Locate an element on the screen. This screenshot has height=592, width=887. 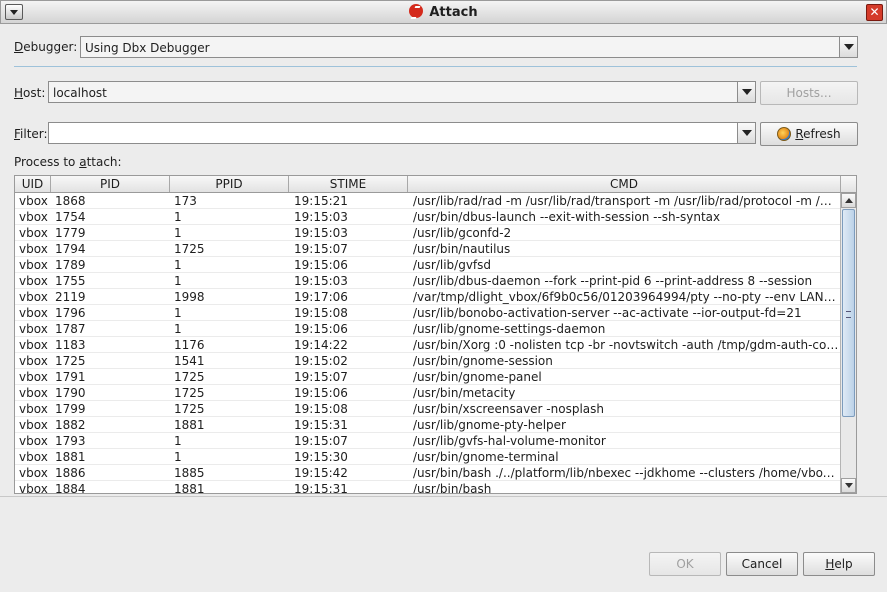
table-row: vbox 1779 1 19:15:03/usr/lib/gconfd-2 is located at coordinates (428, 233).